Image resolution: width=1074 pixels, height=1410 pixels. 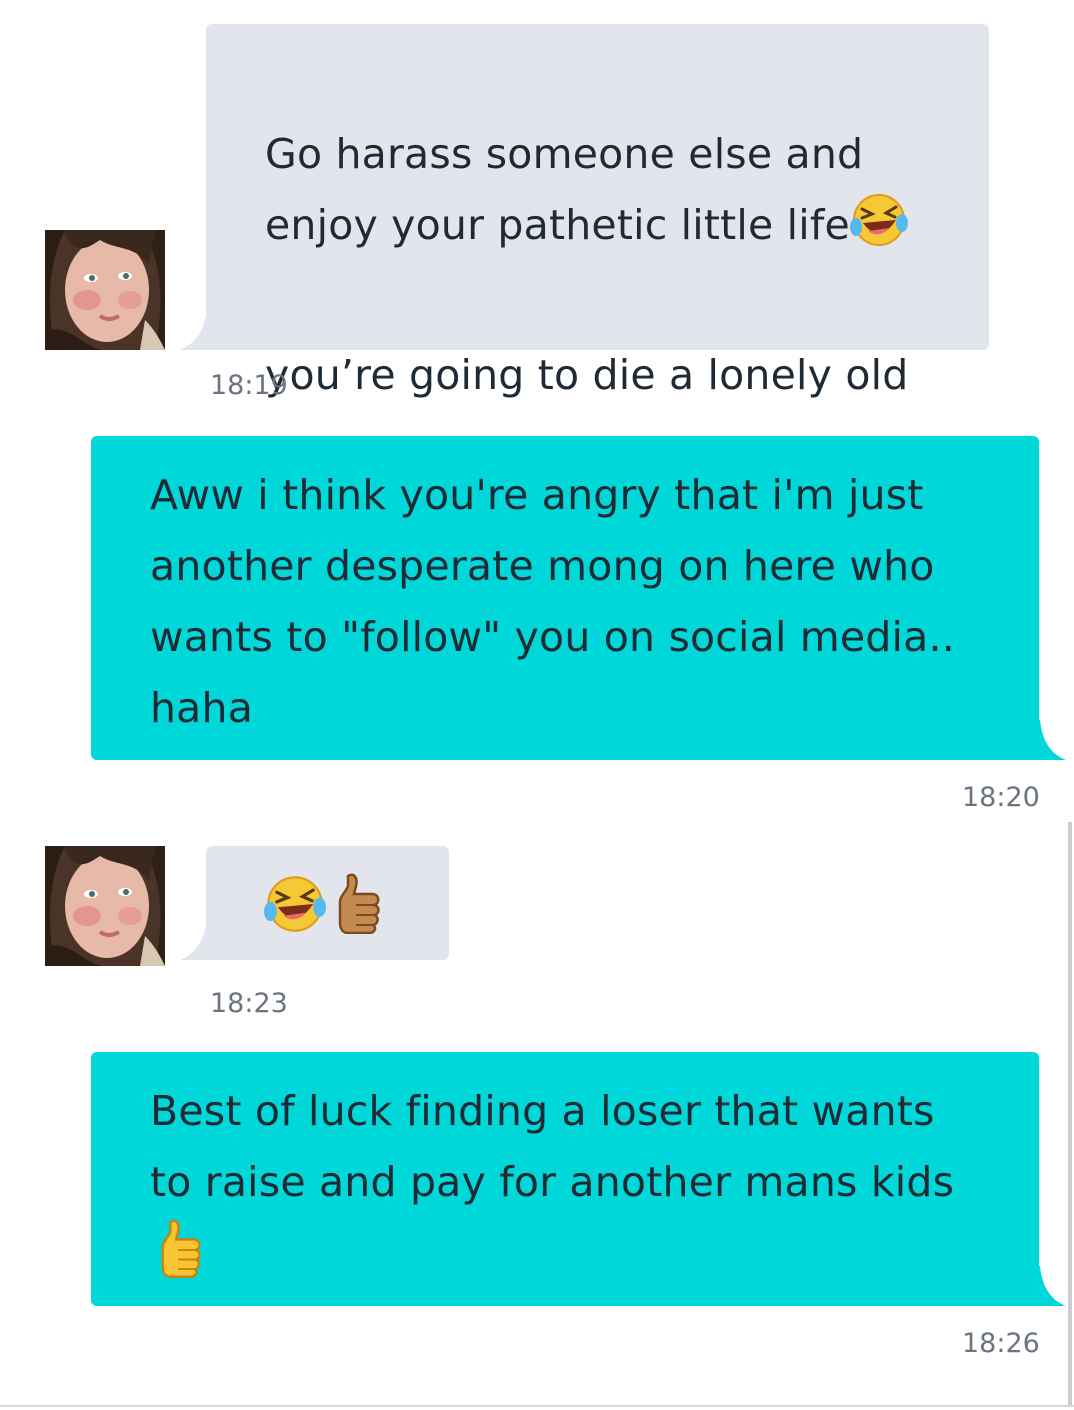 I want to click on divider, so click(x=537, y=1406).